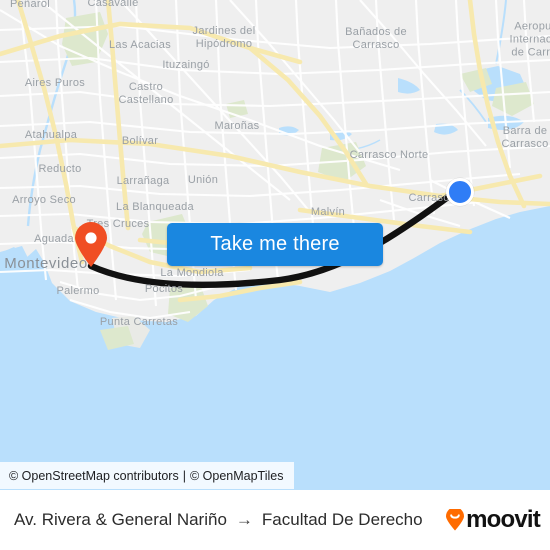 This screenshot has height=550, width=550. What do you see at coordinates (460, 192) in the screenshot?
I see `destination-dot` at bounding box center [460, 192].